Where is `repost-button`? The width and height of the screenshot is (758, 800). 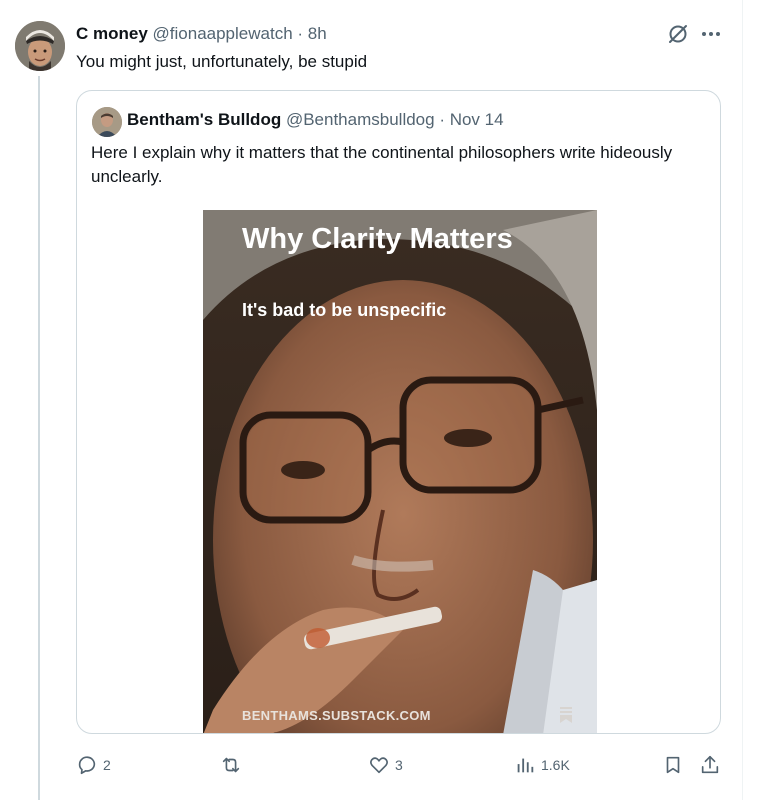
repost-button is located at coordinates (233, 765).